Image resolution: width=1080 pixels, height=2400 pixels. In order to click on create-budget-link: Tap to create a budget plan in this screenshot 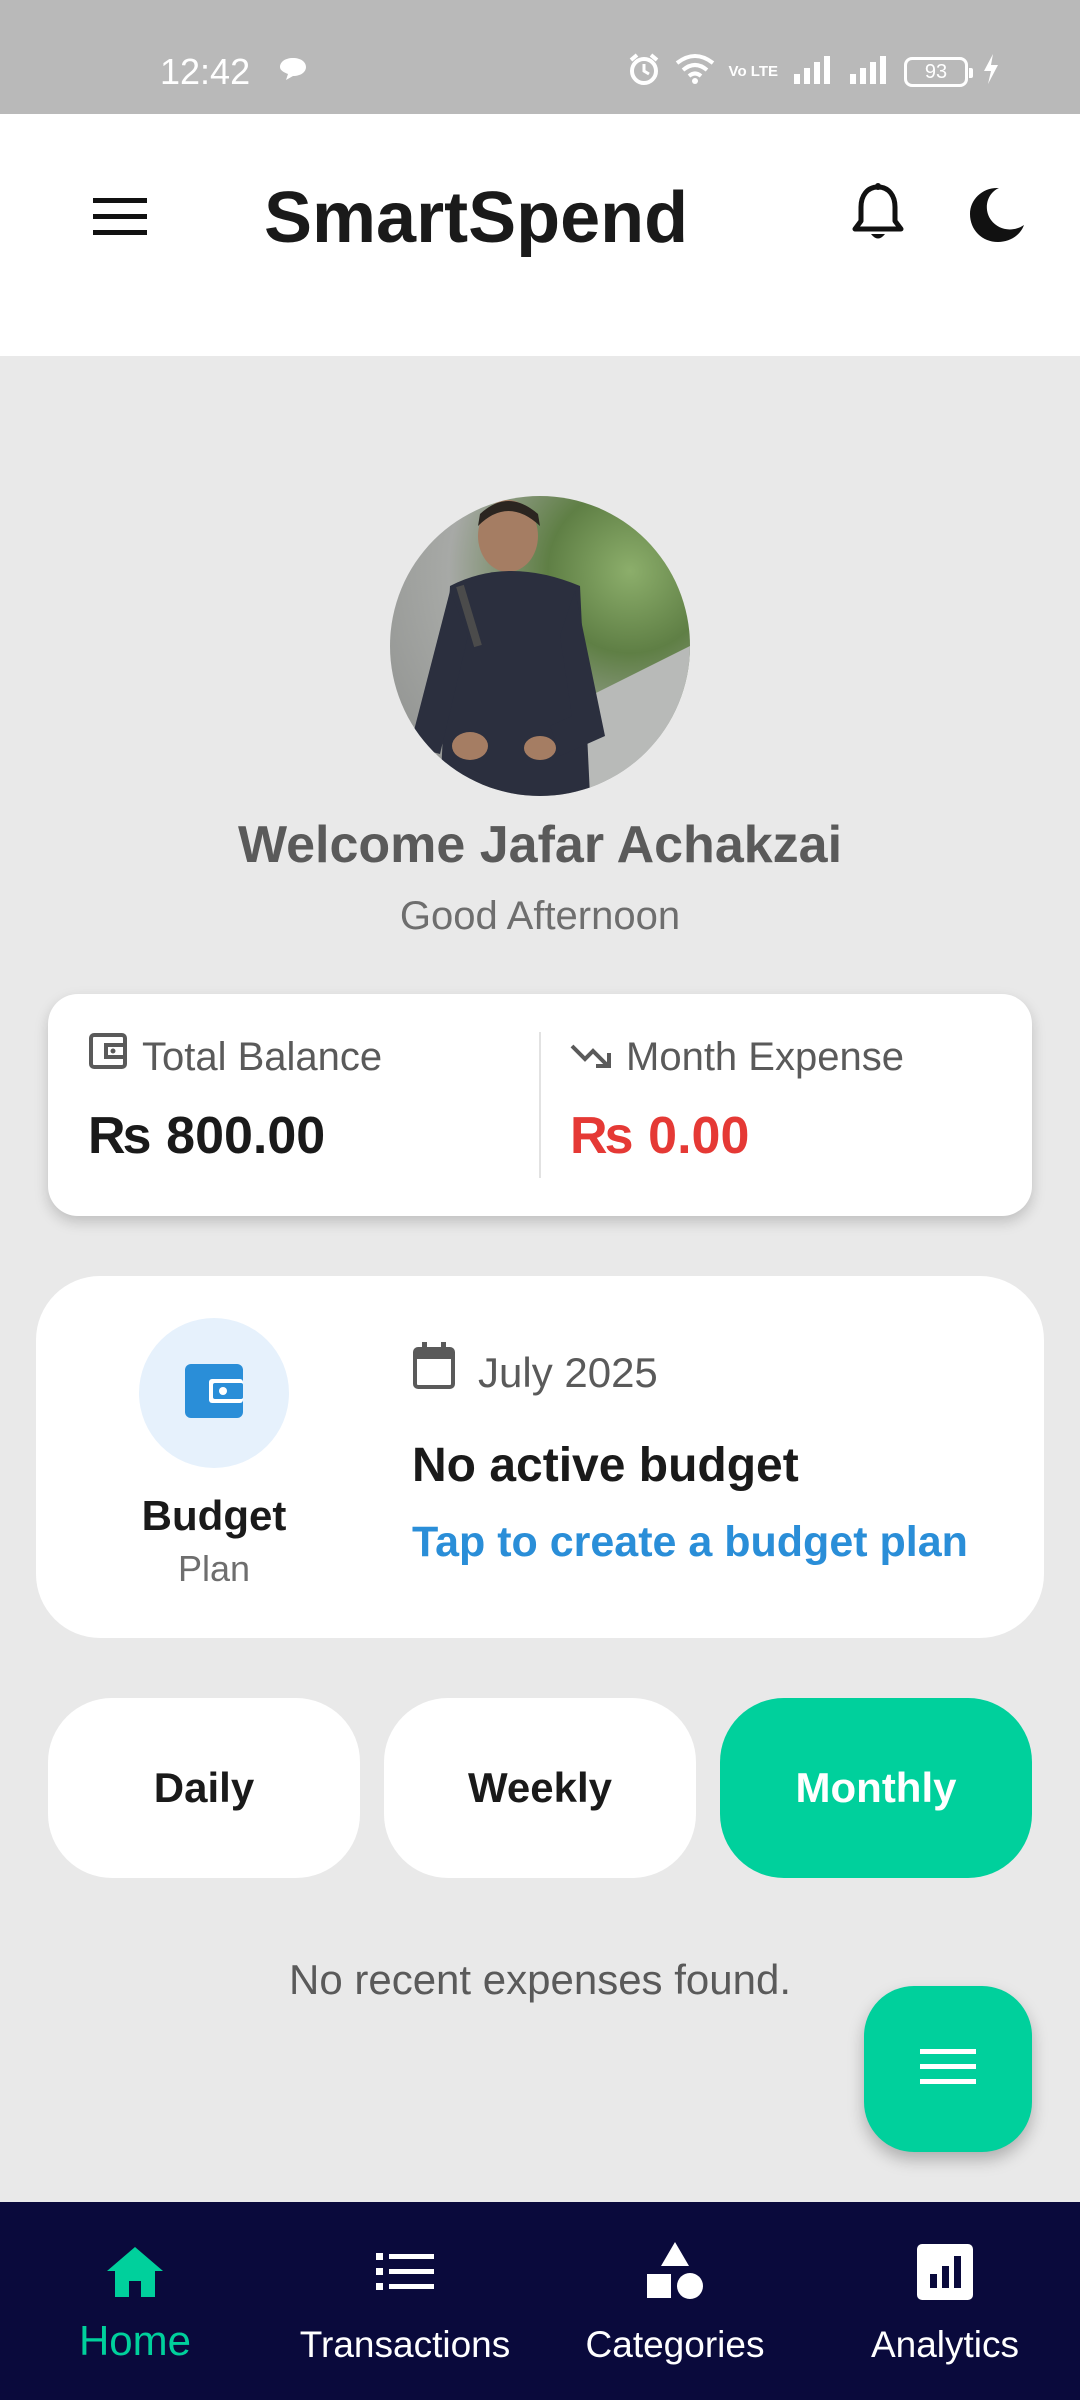, I will do `click(690, 1542)`.